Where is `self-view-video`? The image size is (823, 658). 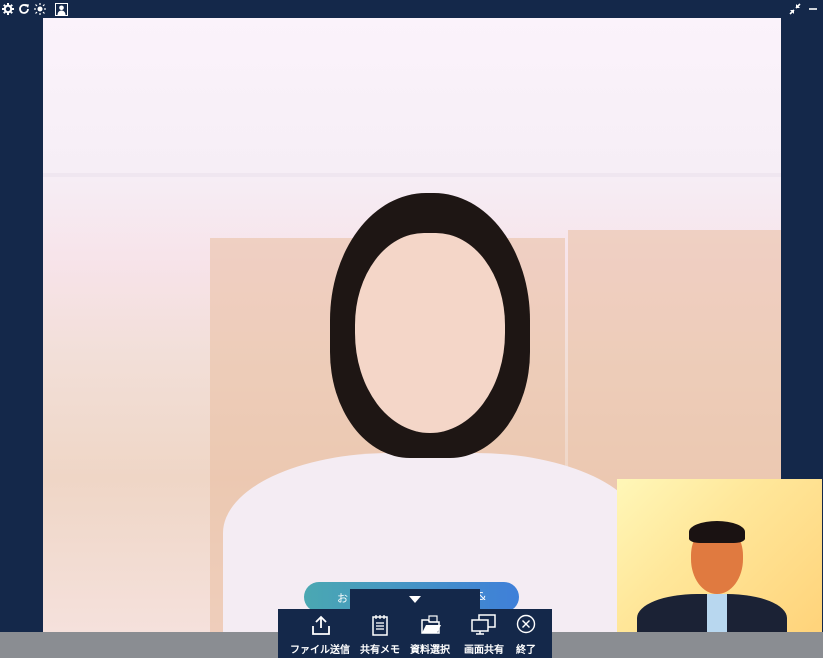
self-view-video is located at coordinates (719, 556).